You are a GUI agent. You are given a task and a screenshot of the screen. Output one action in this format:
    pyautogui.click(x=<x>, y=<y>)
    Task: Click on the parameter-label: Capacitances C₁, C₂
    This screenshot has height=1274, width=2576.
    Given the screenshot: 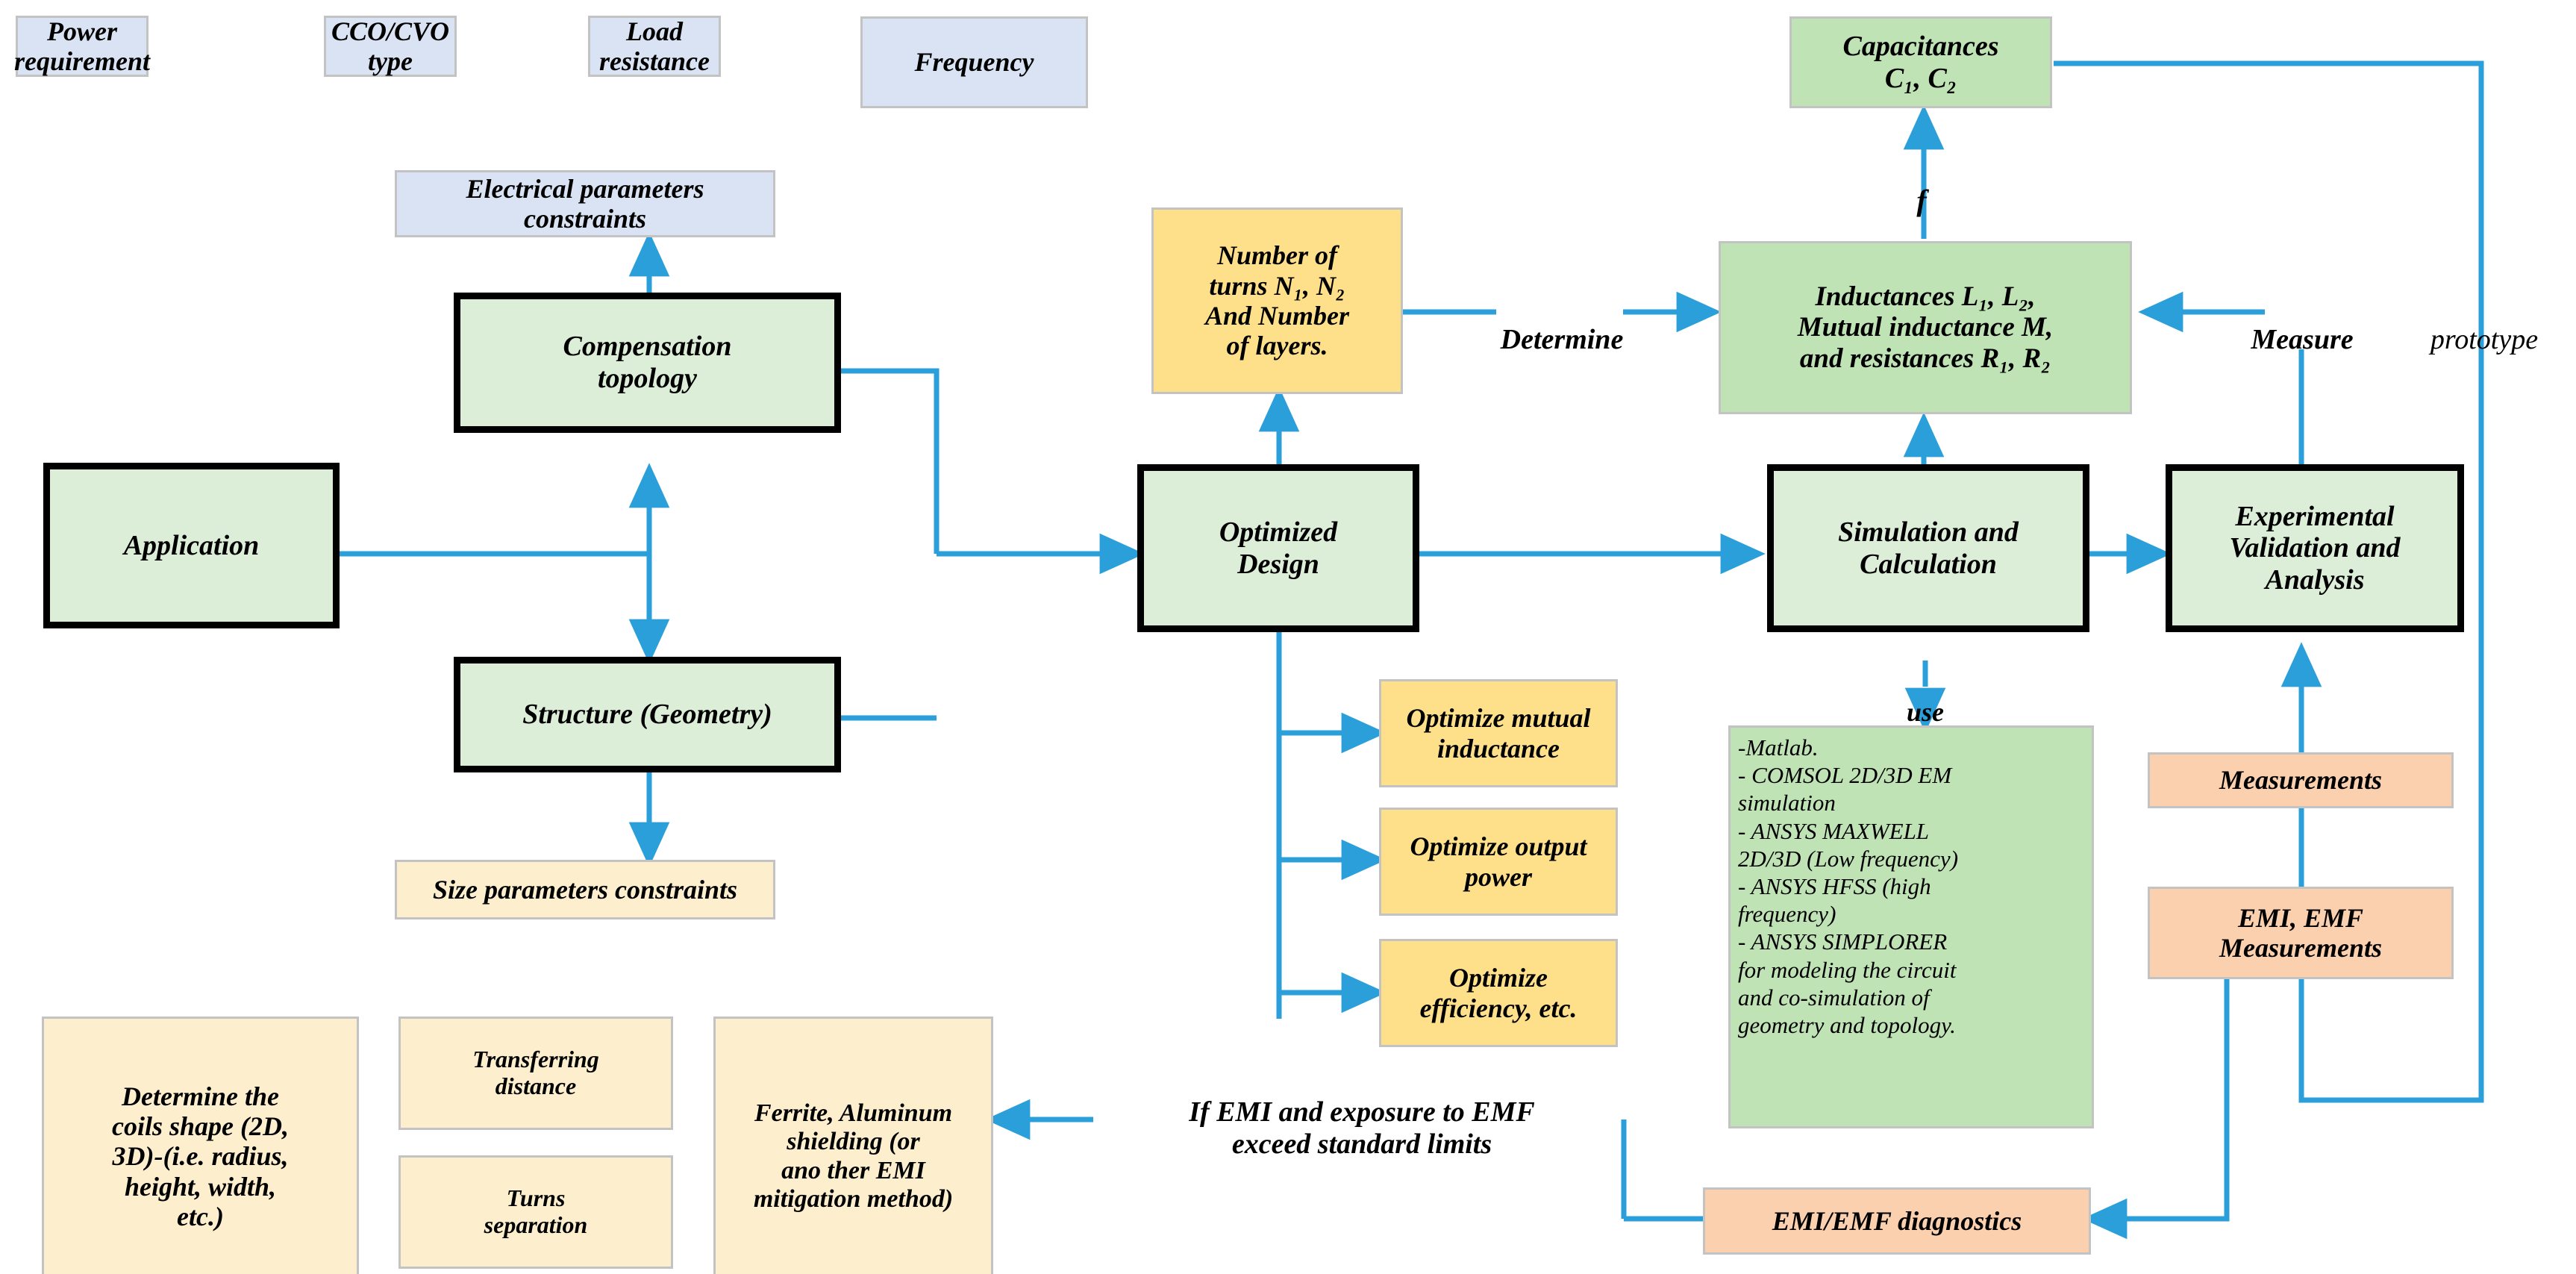 What is the action you would take?
    pyautogui.click(x=1920, y=62)
    